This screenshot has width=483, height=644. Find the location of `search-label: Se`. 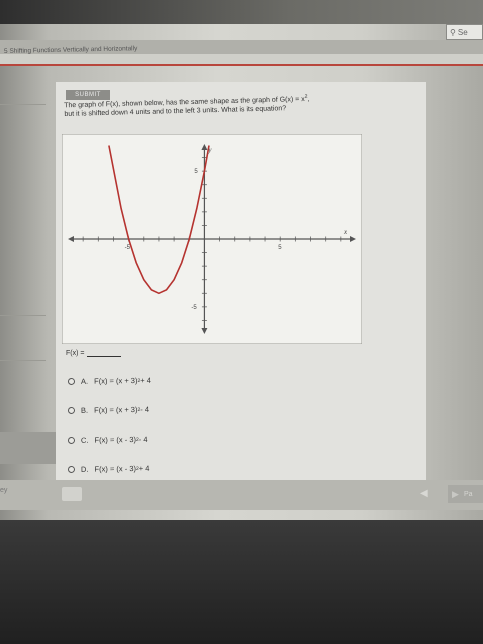

search-label: Se is located at coordinates (462, 32).